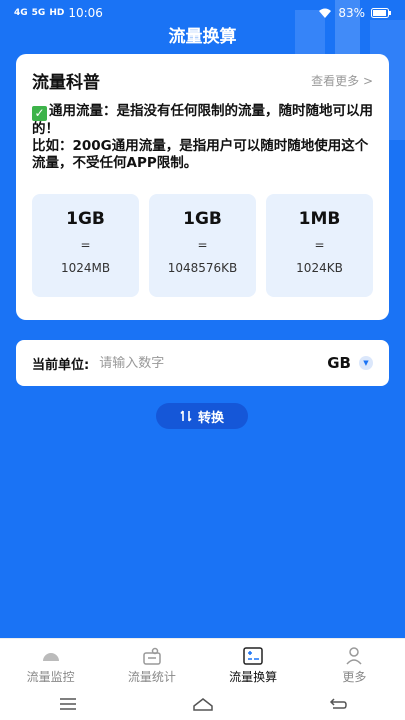  What do you see at coordinates (57, 13) in the screenshot?
I see `hd-badge: HD` at bounding box center [57, 13].